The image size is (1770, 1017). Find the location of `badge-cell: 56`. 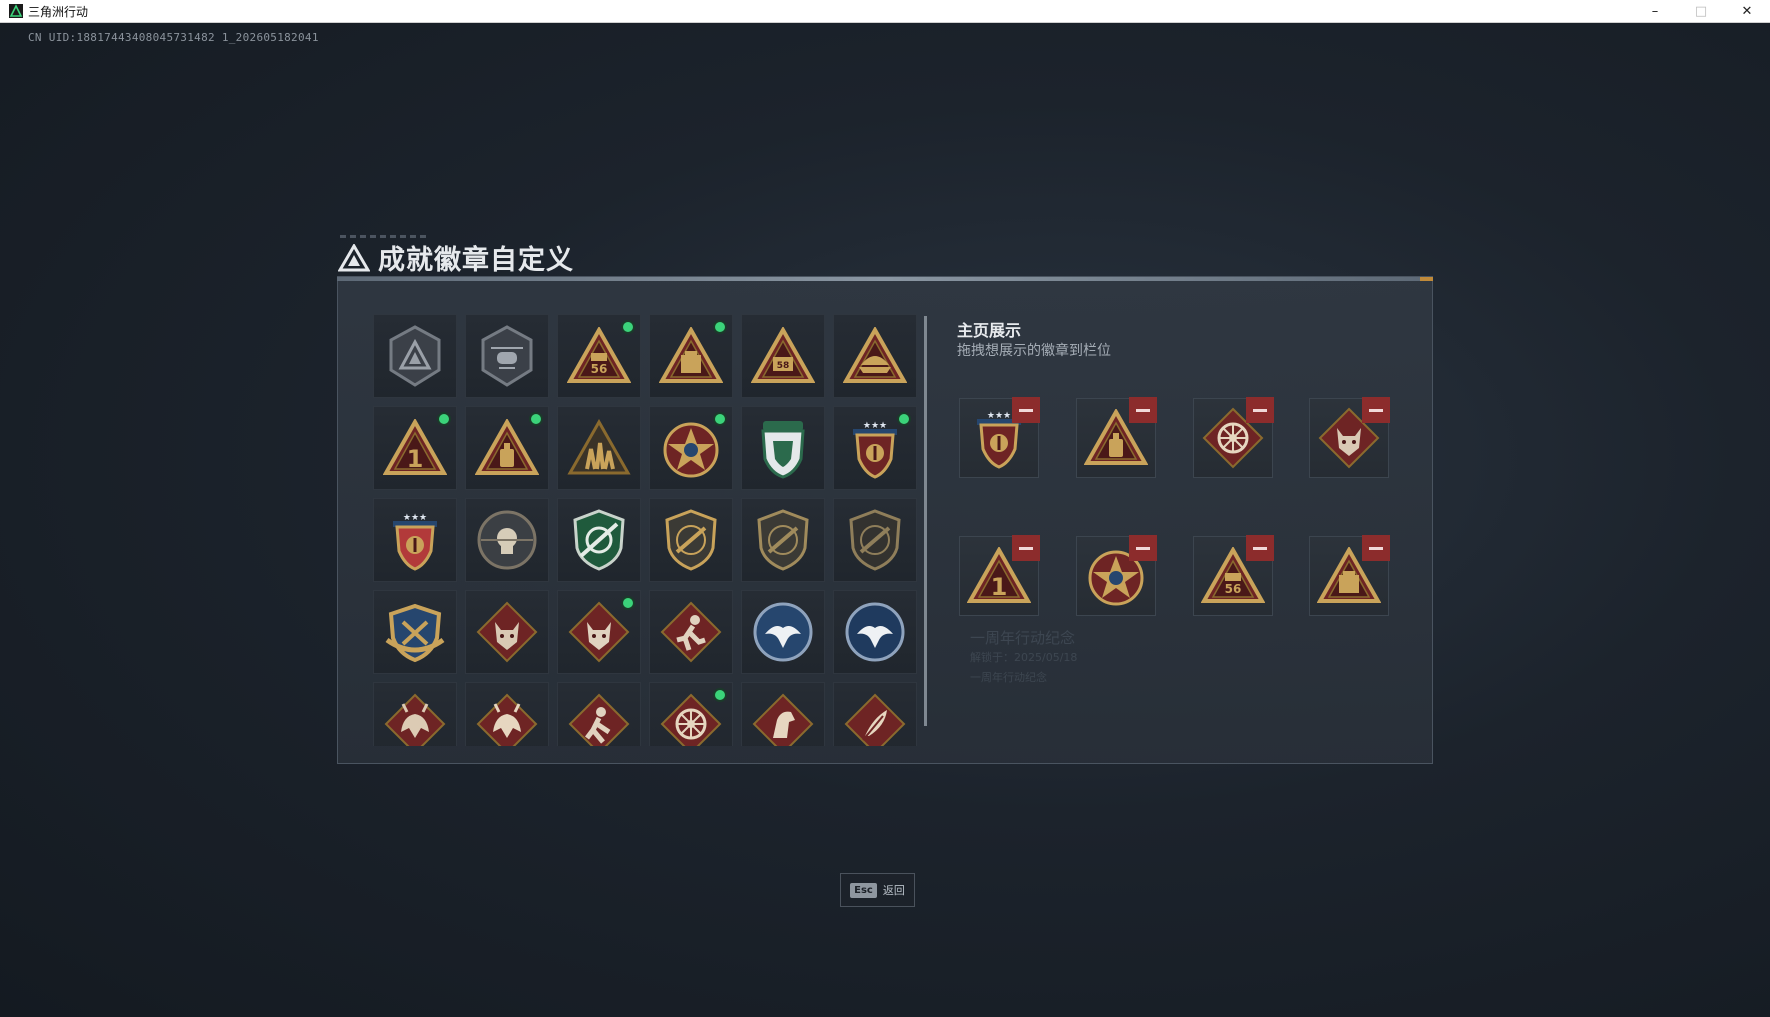

badge-cell: 56 is located at coordinates (599, 356).